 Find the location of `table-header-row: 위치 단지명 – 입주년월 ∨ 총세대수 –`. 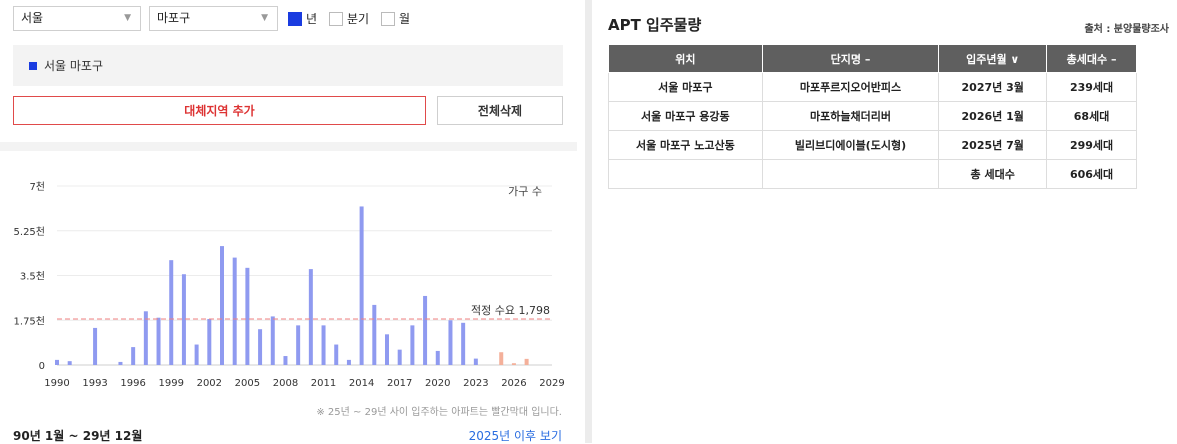

table-header-row: 위치 단지명 – 입주년월 ∨ 총세대수 – is located at coordinates (872, 58).